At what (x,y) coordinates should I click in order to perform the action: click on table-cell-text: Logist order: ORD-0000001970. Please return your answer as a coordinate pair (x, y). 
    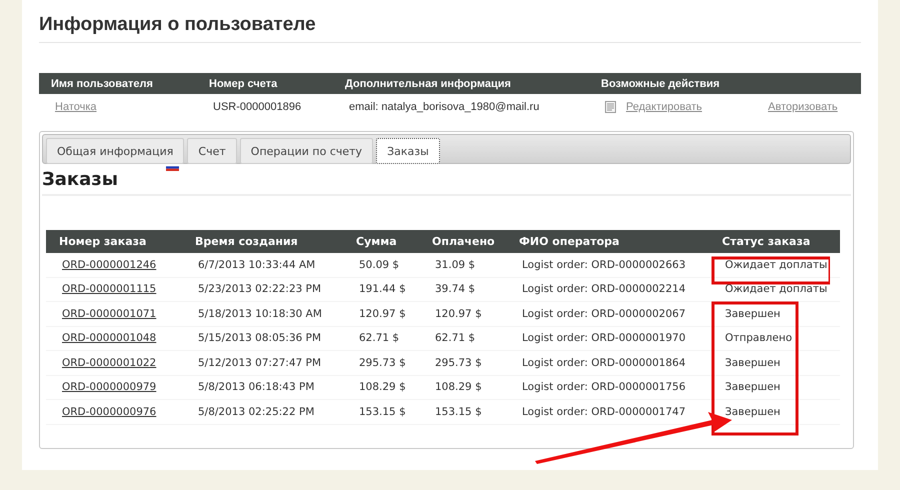
    Looking at the image, I should click on (604, 338).